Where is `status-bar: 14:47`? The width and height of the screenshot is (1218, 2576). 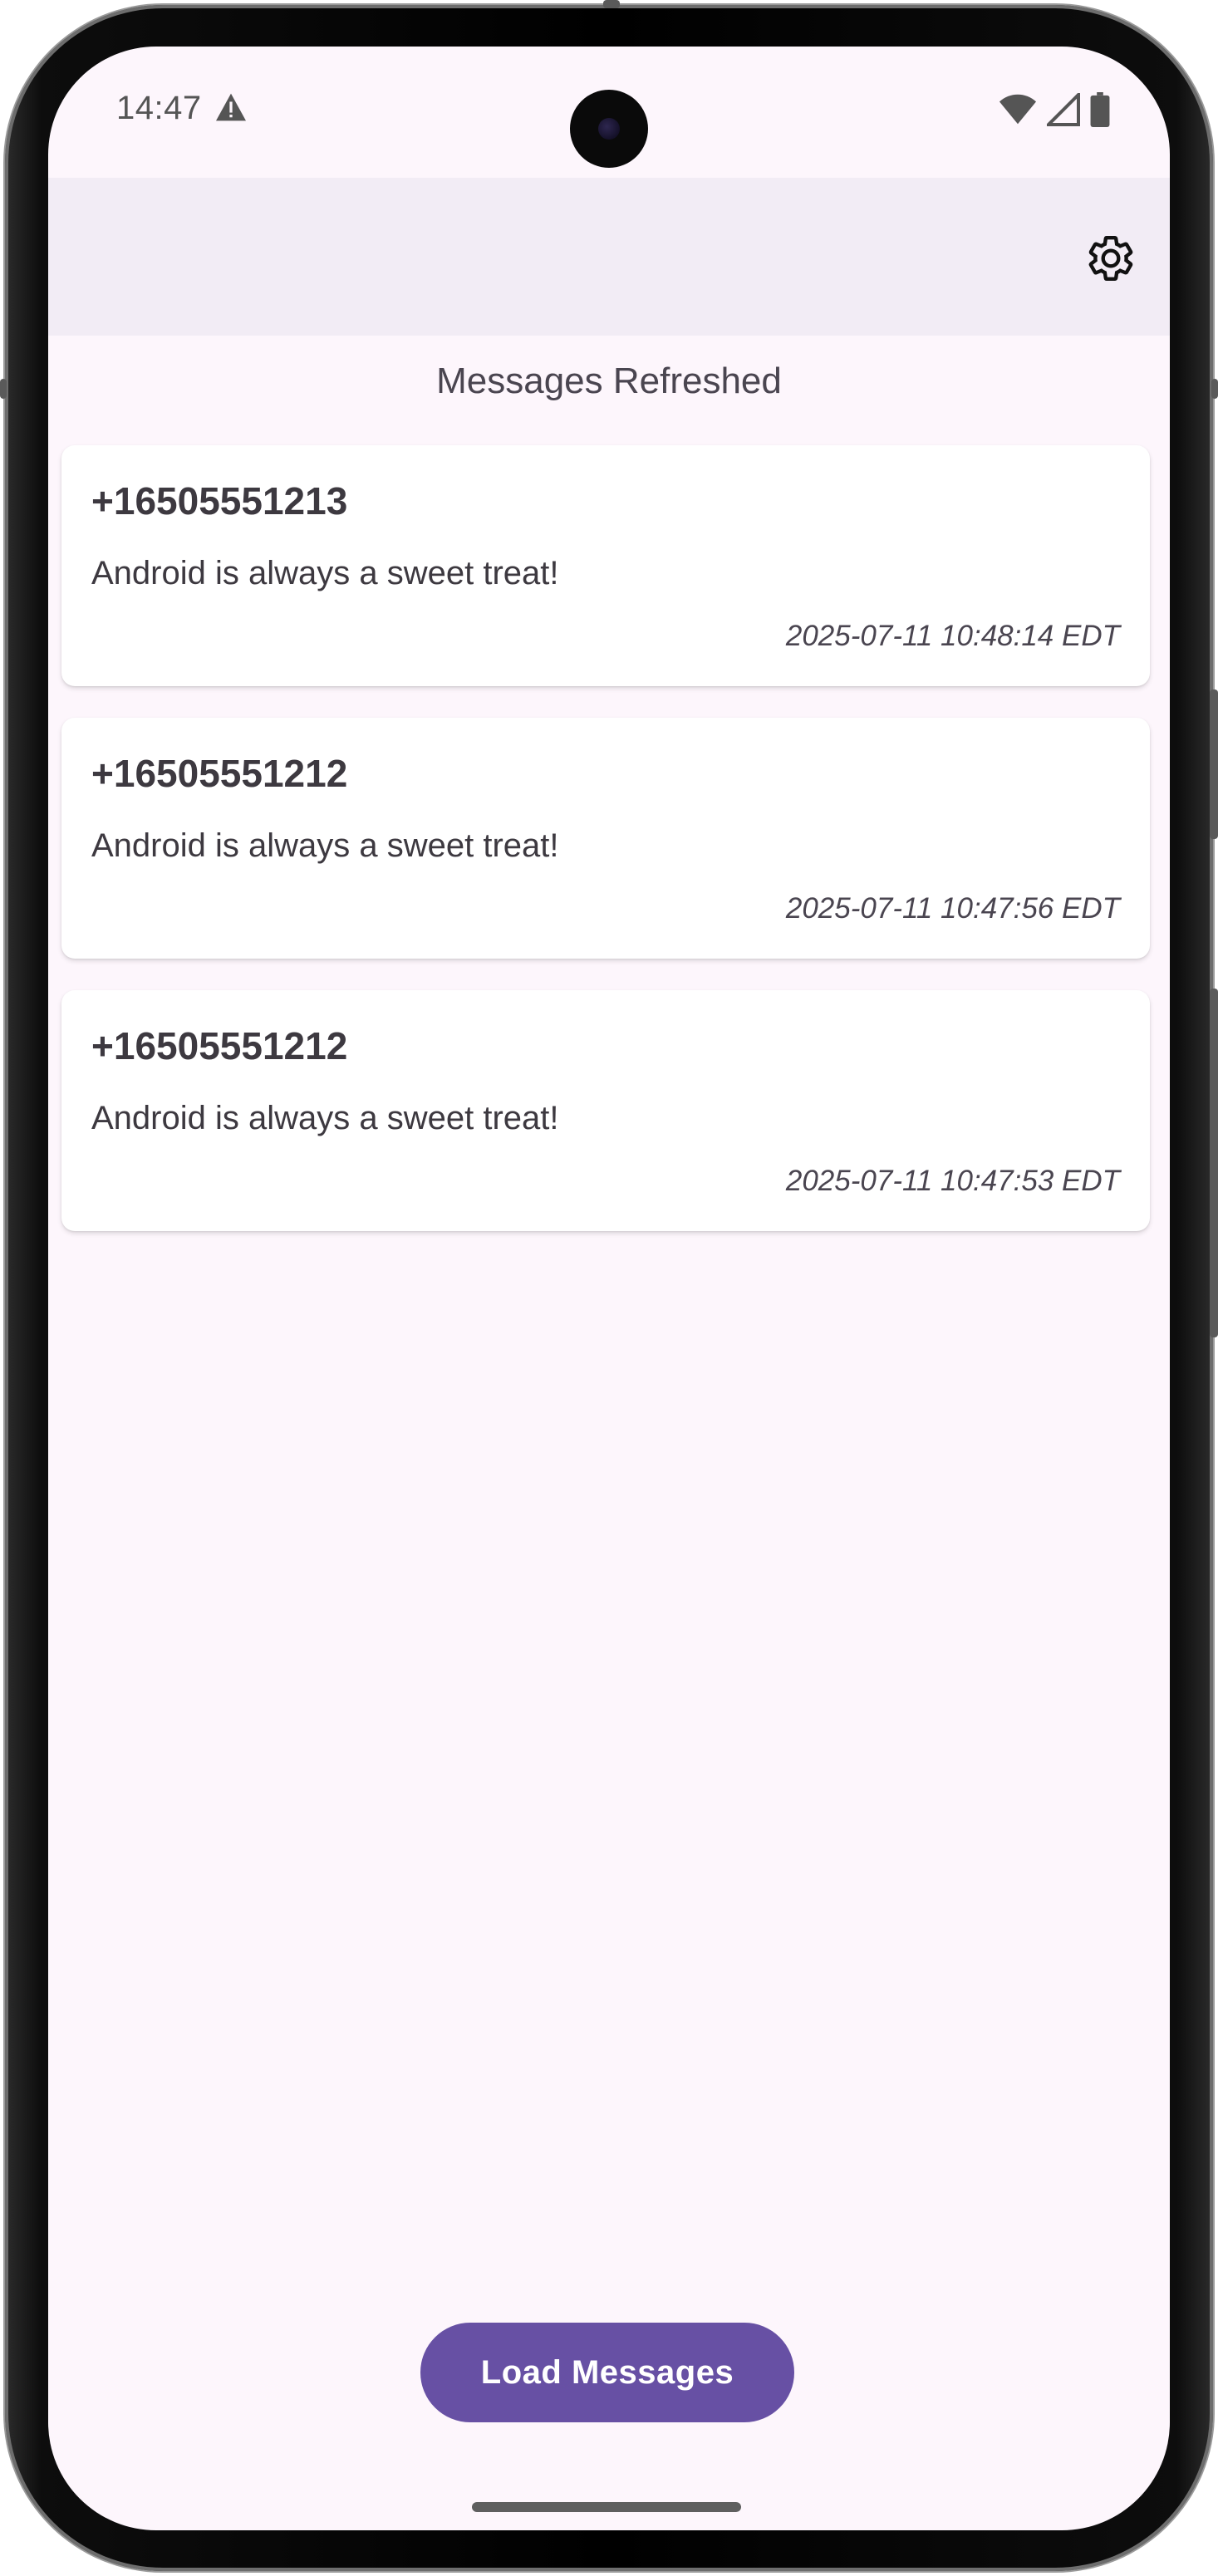 status-bar: 14:47 is located at coordinates (609, 113).